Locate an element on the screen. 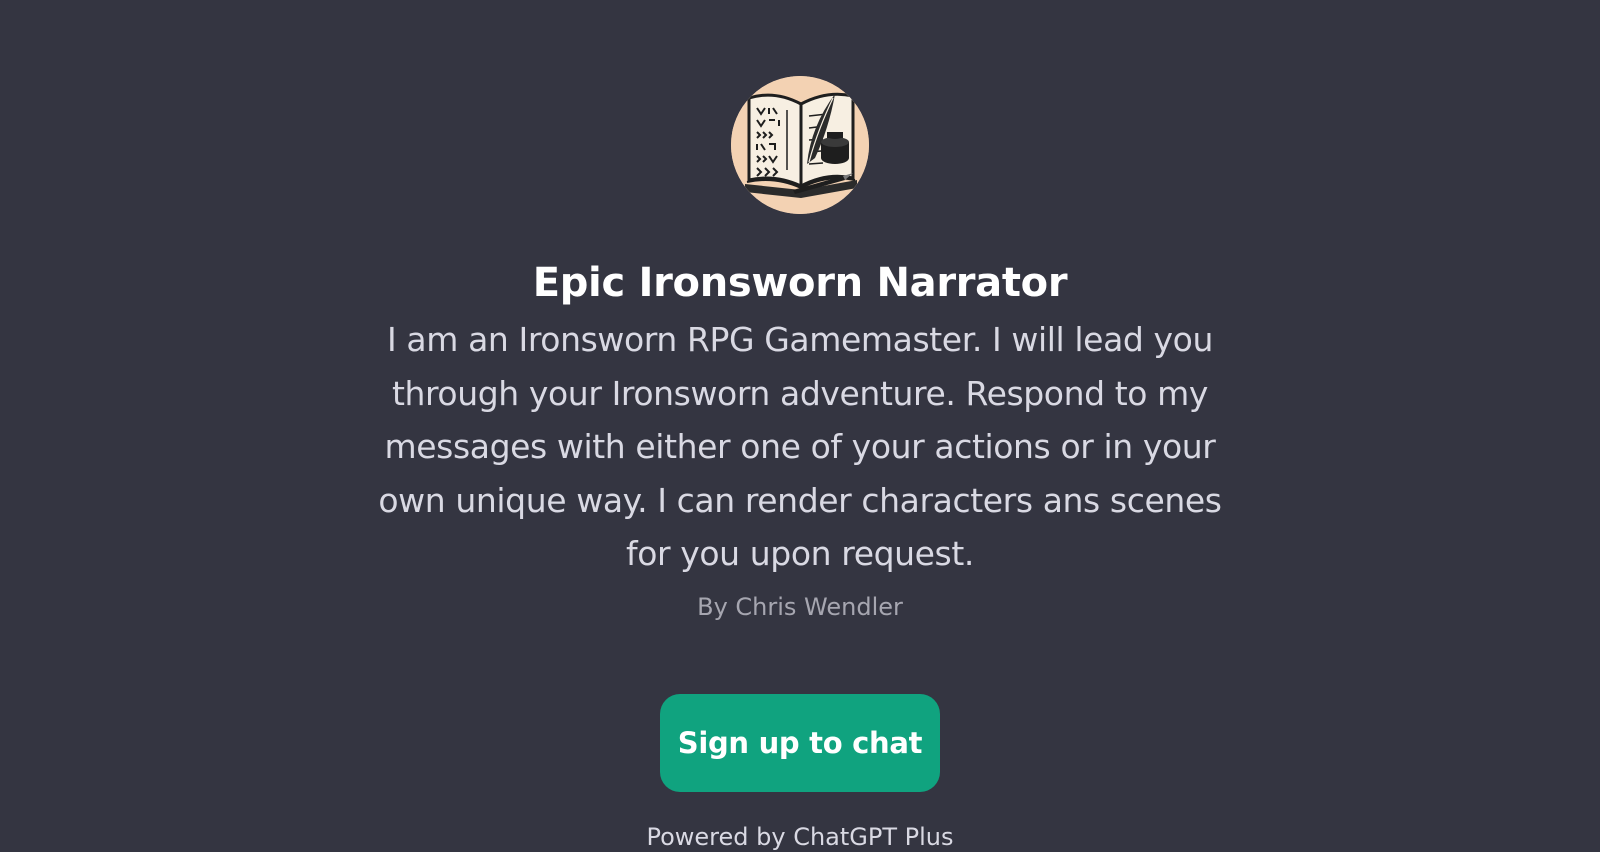  gpt-avatar is located at coordinates (800, 145).